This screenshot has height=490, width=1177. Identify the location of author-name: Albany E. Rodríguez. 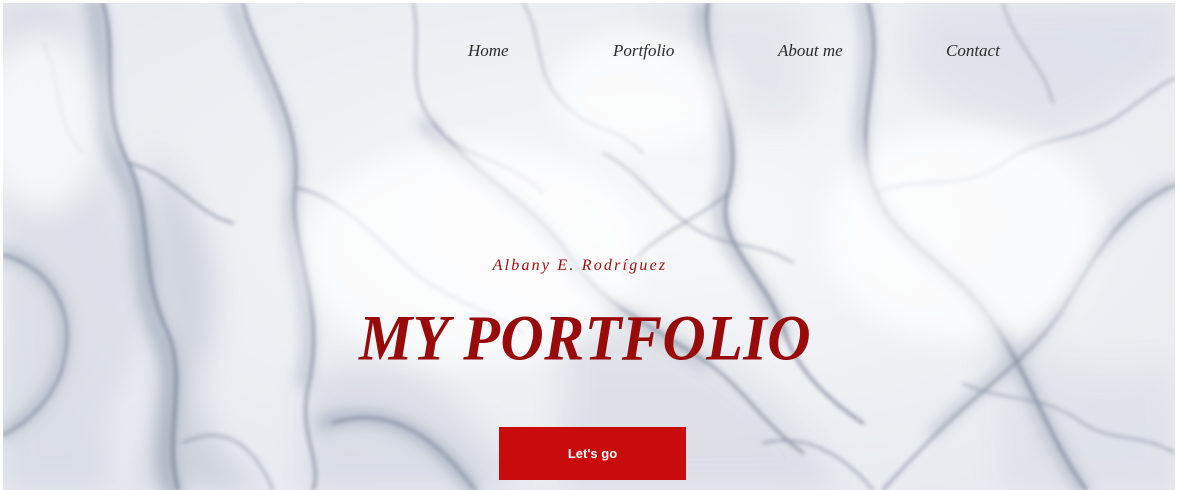
(580, 265).